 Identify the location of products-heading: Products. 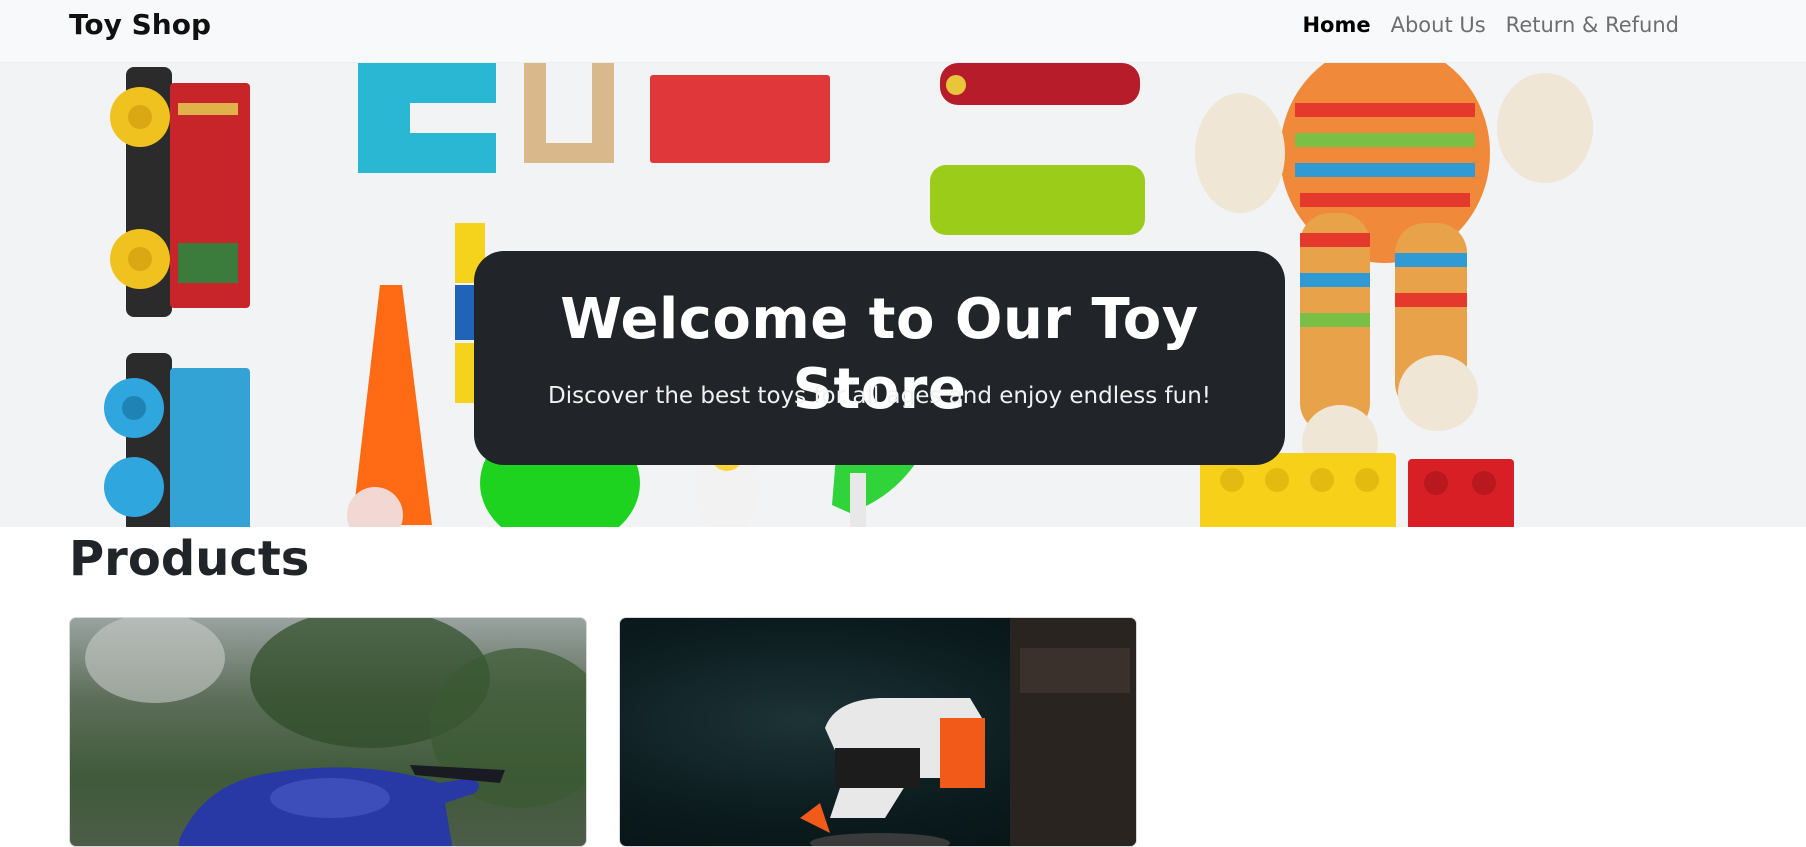
(189, 559).